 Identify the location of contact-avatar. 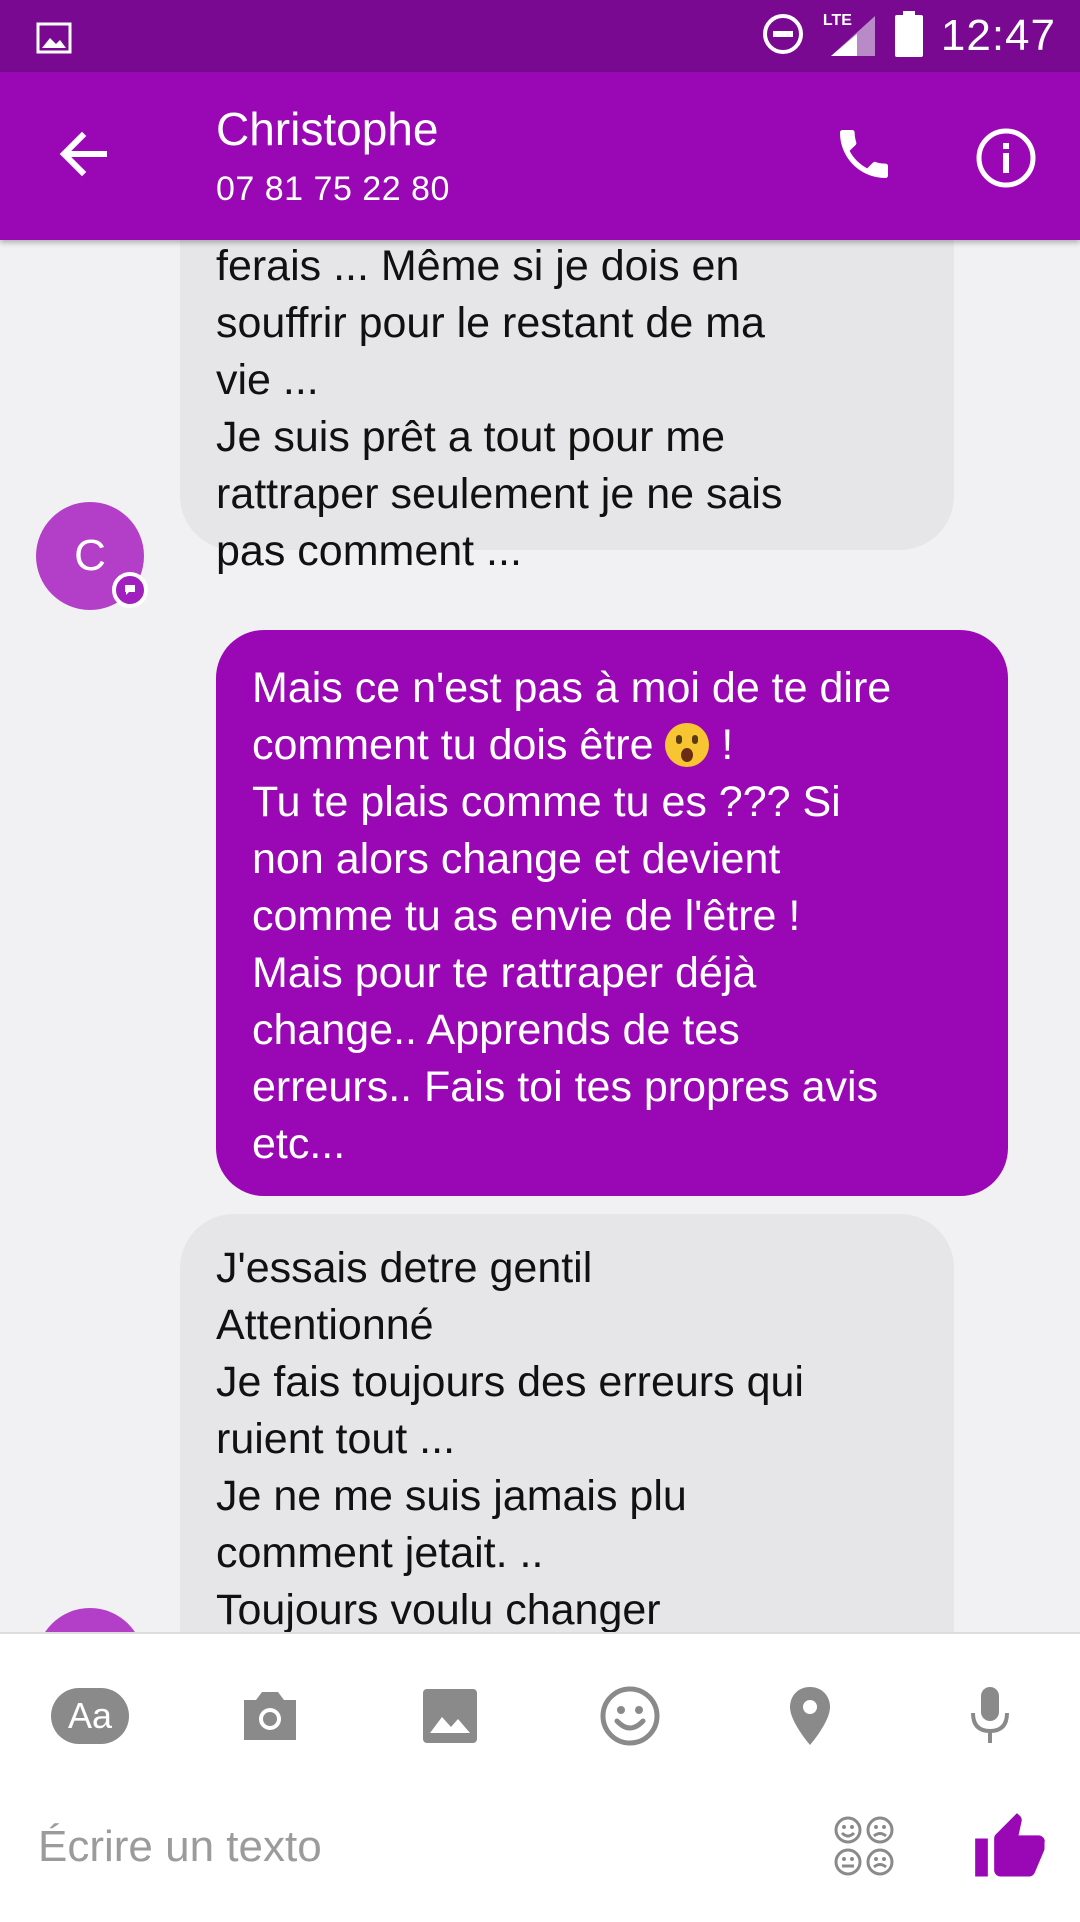
(90, 1620).